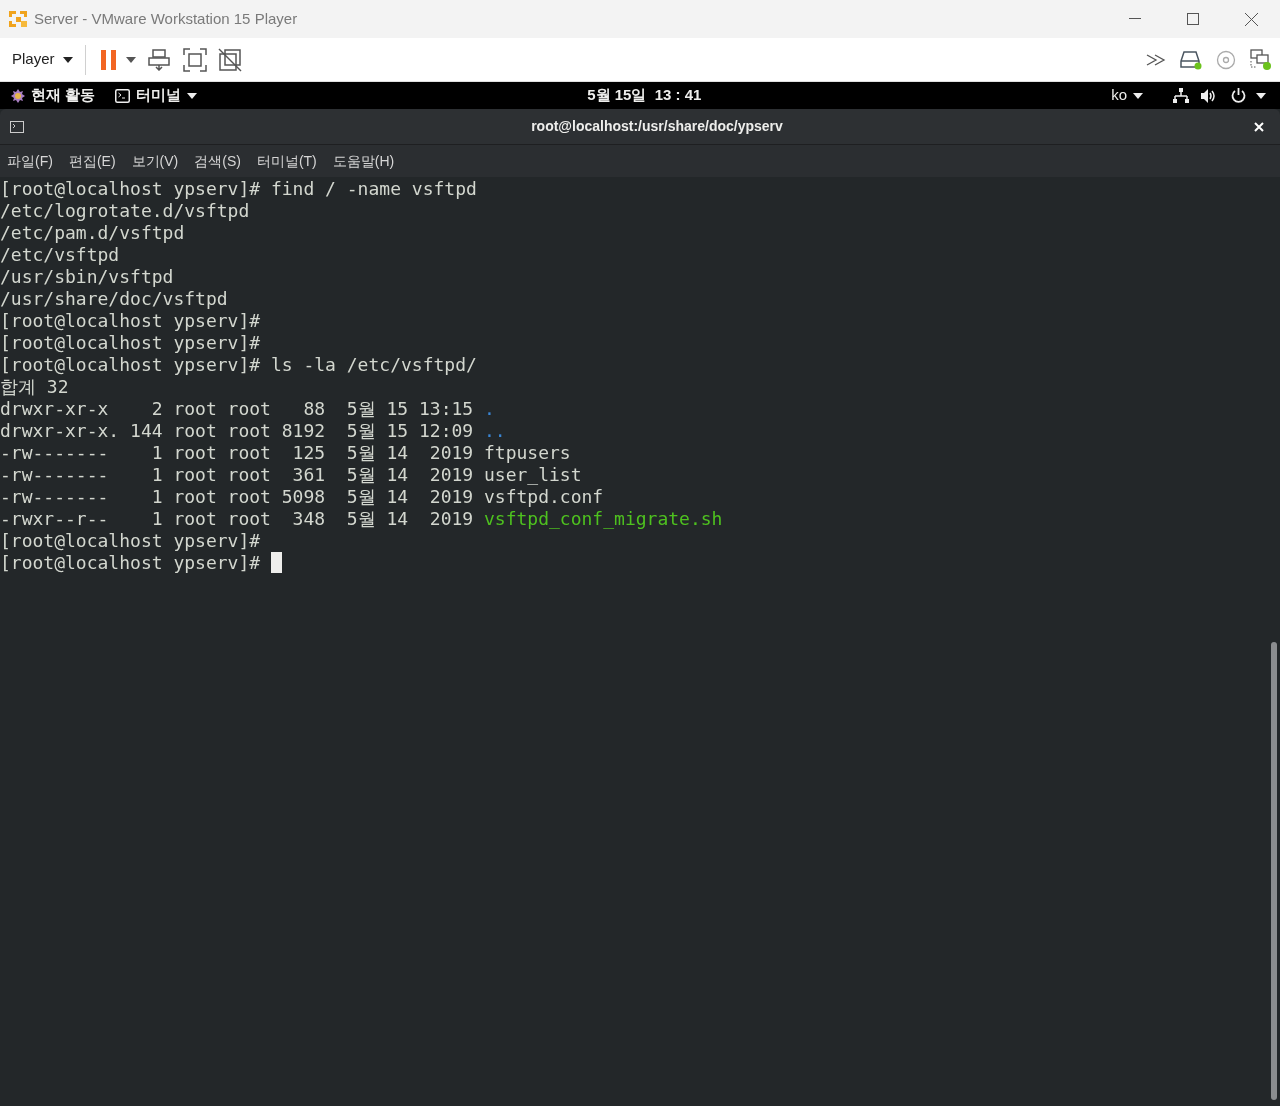 This screenshot has width=1280, height=1106. I want to click on terminal-line: /usr/sbin/vsftpd, so click(87, 277).